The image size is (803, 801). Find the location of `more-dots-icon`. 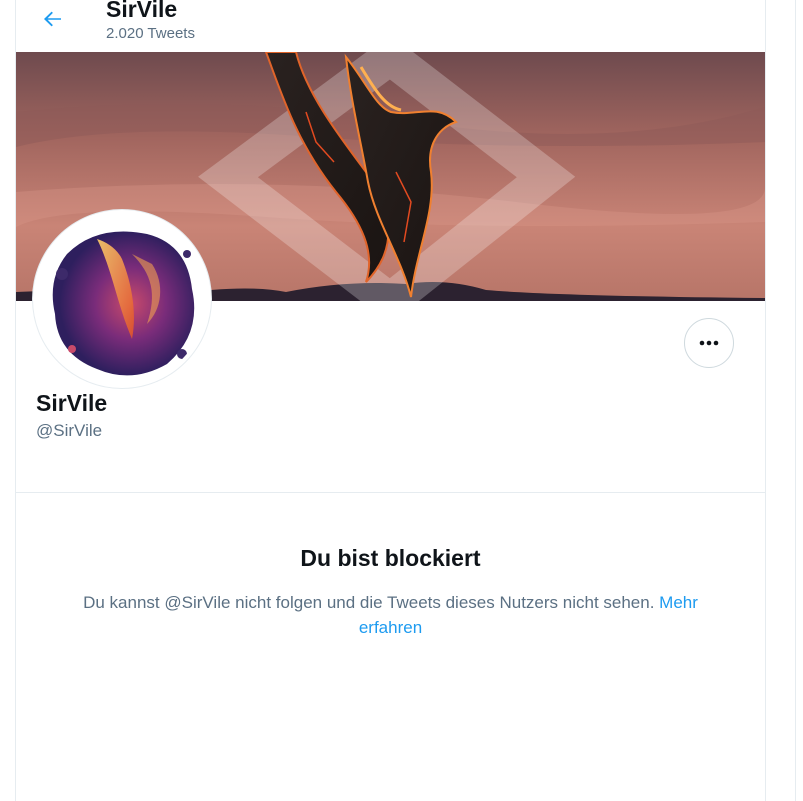

more-dots-icon is located at coordinates (709, 343).